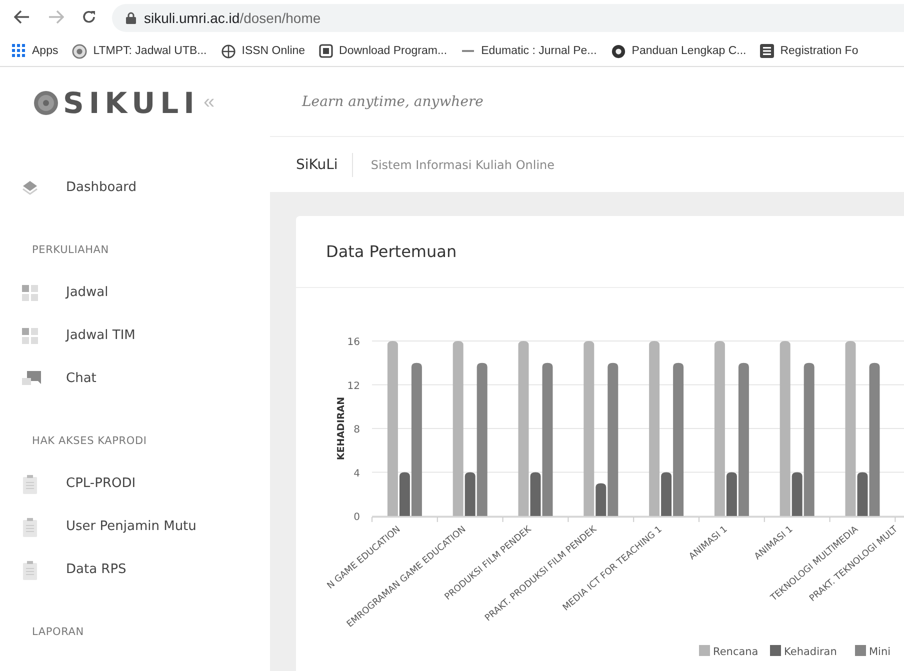 The image size is (904, 671). What do you see at coordinates (353, 386) in the screenshot?
I see `y-tick-label: 12` at bounding box center [353, 386].